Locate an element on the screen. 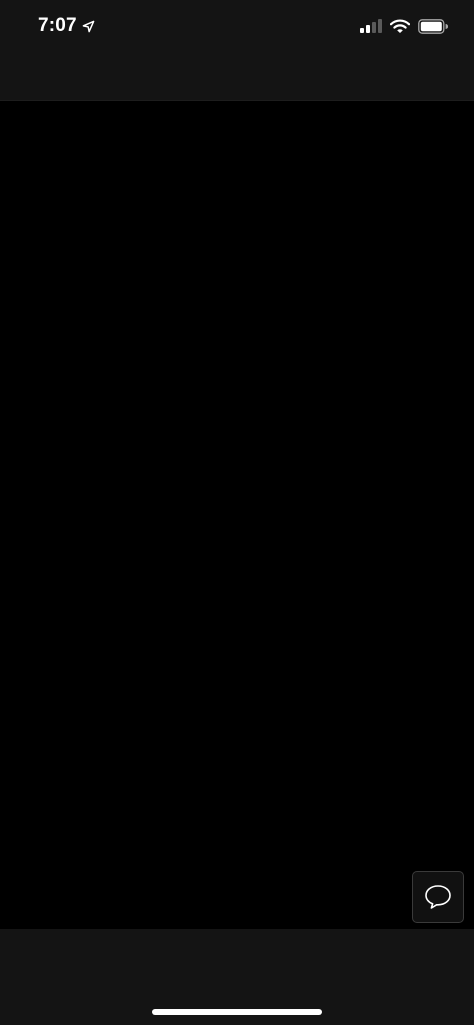  status-icons is located at coordinates (404, 26).